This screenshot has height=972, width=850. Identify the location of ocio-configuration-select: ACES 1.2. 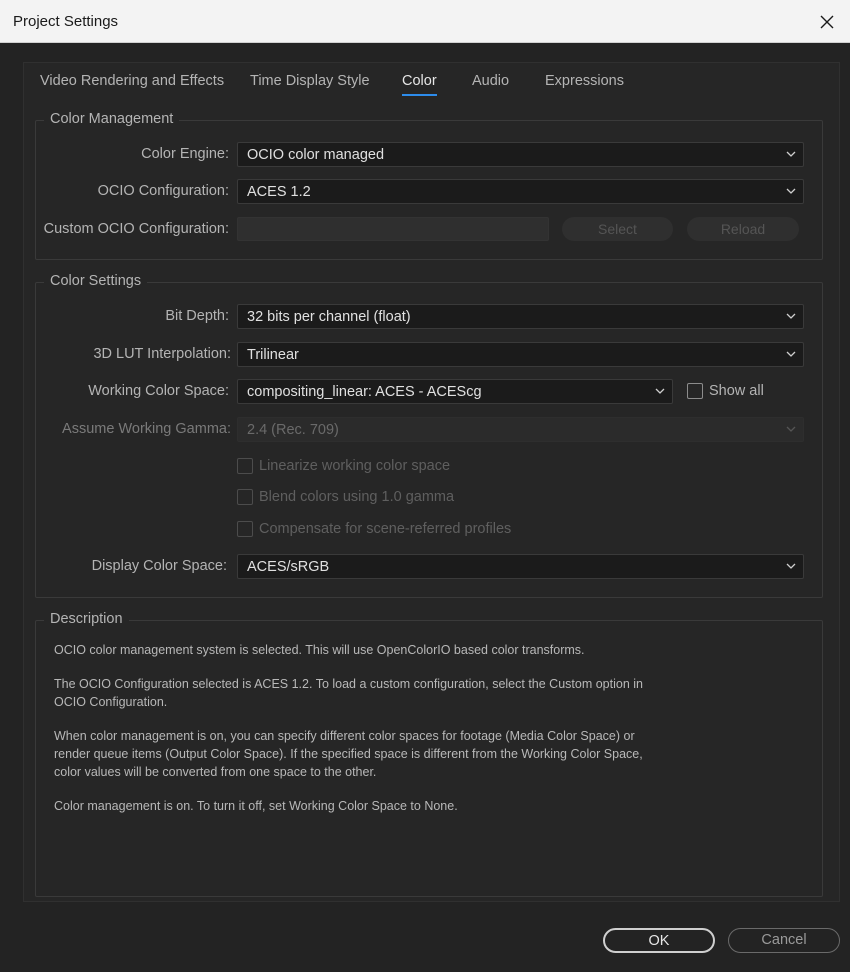
(520, 191).